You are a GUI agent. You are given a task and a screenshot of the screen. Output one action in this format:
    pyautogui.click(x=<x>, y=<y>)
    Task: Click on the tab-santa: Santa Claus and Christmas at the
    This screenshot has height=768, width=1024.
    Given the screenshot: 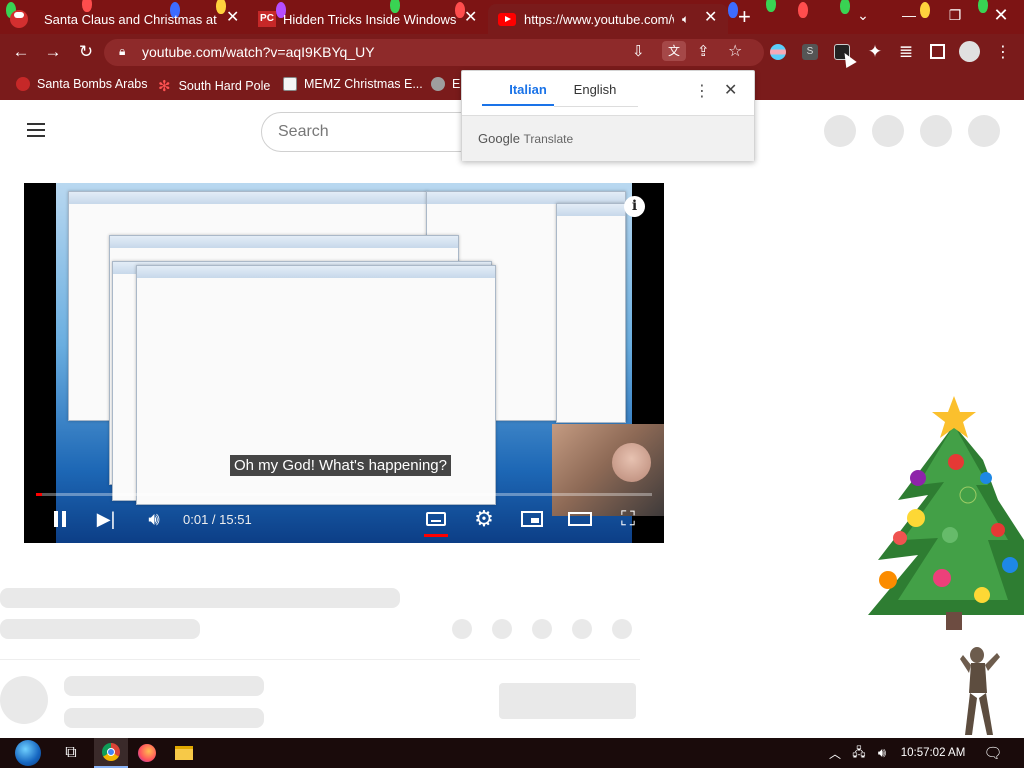 What is the action you would take?
    pyautogui.click(x=130, y=19)
    